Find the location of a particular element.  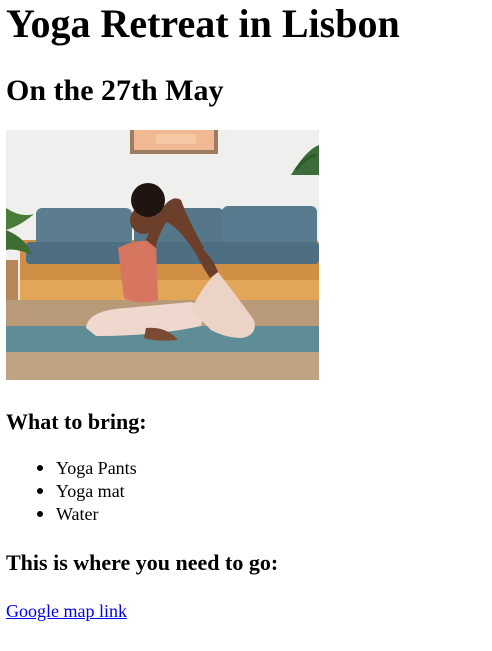

bring-list: Yoga Pants Yoga mat Water is located at coordinates (249, 491).